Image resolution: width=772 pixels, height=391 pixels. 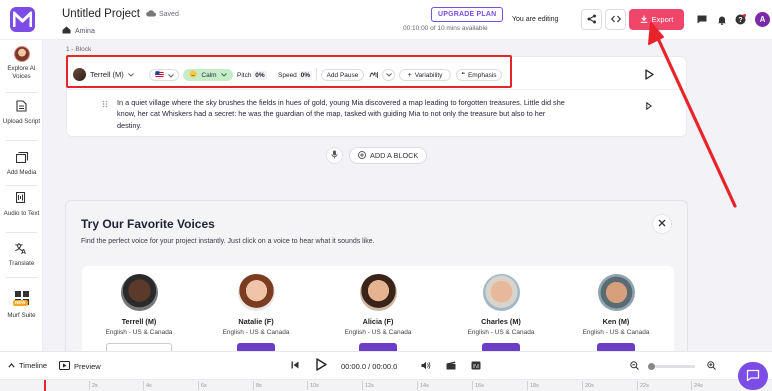 What do you see at coordinates (21, 305) in the screenshot?
I see `sidebar-item-murf-suite: NEW Murf Suite` at bounding box center [21, 305].